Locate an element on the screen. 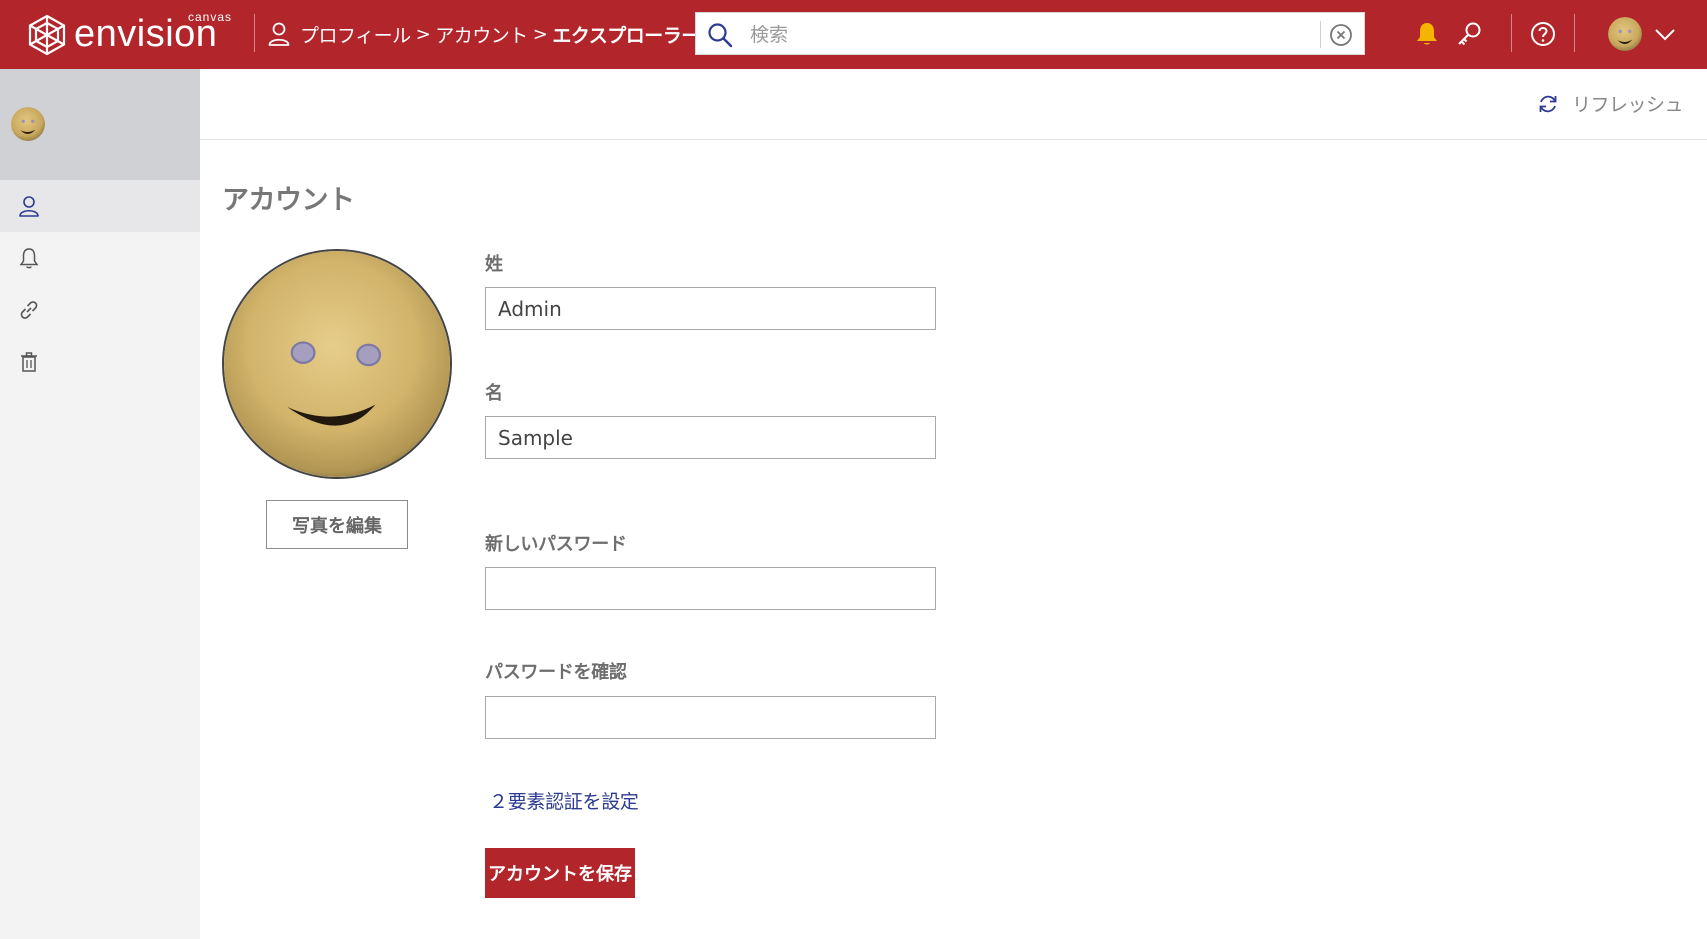  refresh-icon is located at coordinates (1548, 103).